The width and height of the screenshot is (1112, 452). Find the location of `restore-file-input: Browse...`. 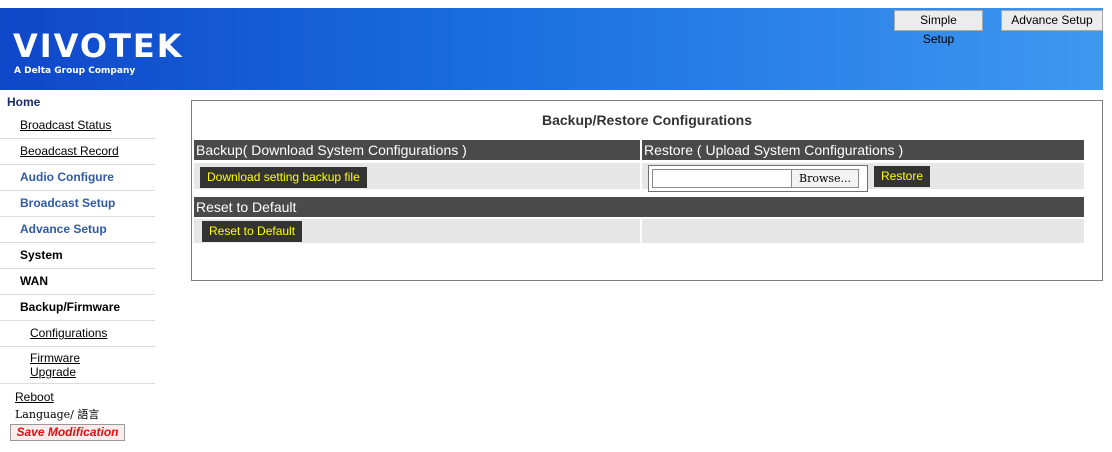

restore-file-input: Browse... is located at coordinates (758, 178).